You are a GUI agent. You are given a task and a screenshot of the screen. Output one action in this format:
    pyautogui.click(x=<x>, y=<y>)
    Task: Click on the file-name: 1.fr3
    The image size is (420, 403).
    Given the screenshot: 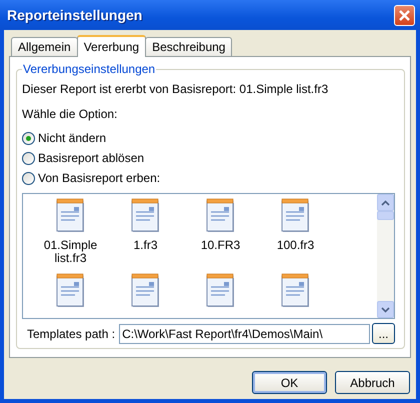 What is the action you would take?
    pyautogui.click(x=145, y=245)
    